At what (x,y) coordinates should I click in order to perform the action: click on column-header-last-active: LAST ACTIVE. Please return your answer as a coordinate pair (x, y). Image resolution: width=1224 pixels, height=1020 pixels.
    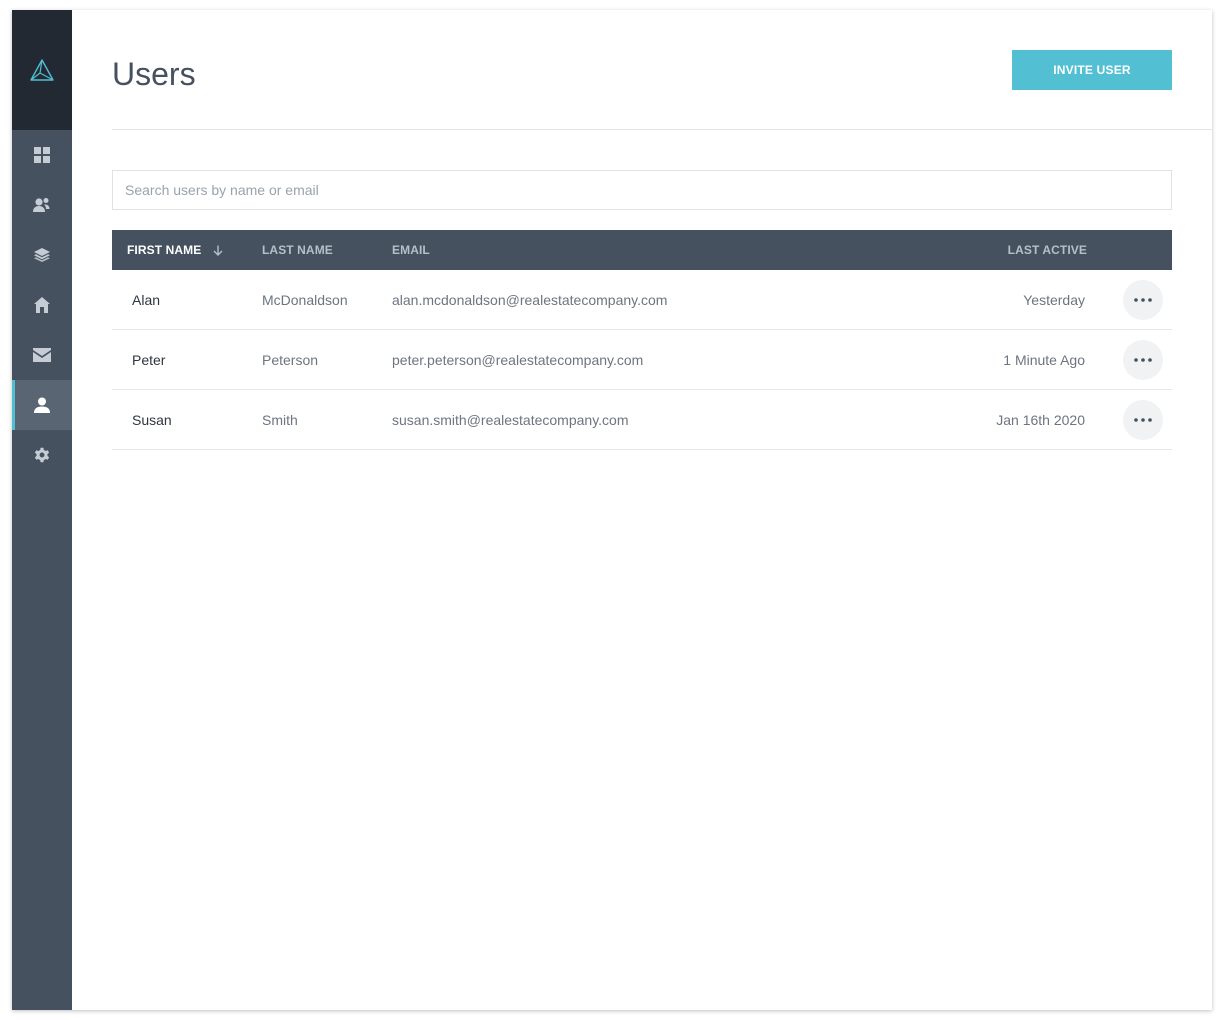
    Looking at the image, I should click on (1047, 250).